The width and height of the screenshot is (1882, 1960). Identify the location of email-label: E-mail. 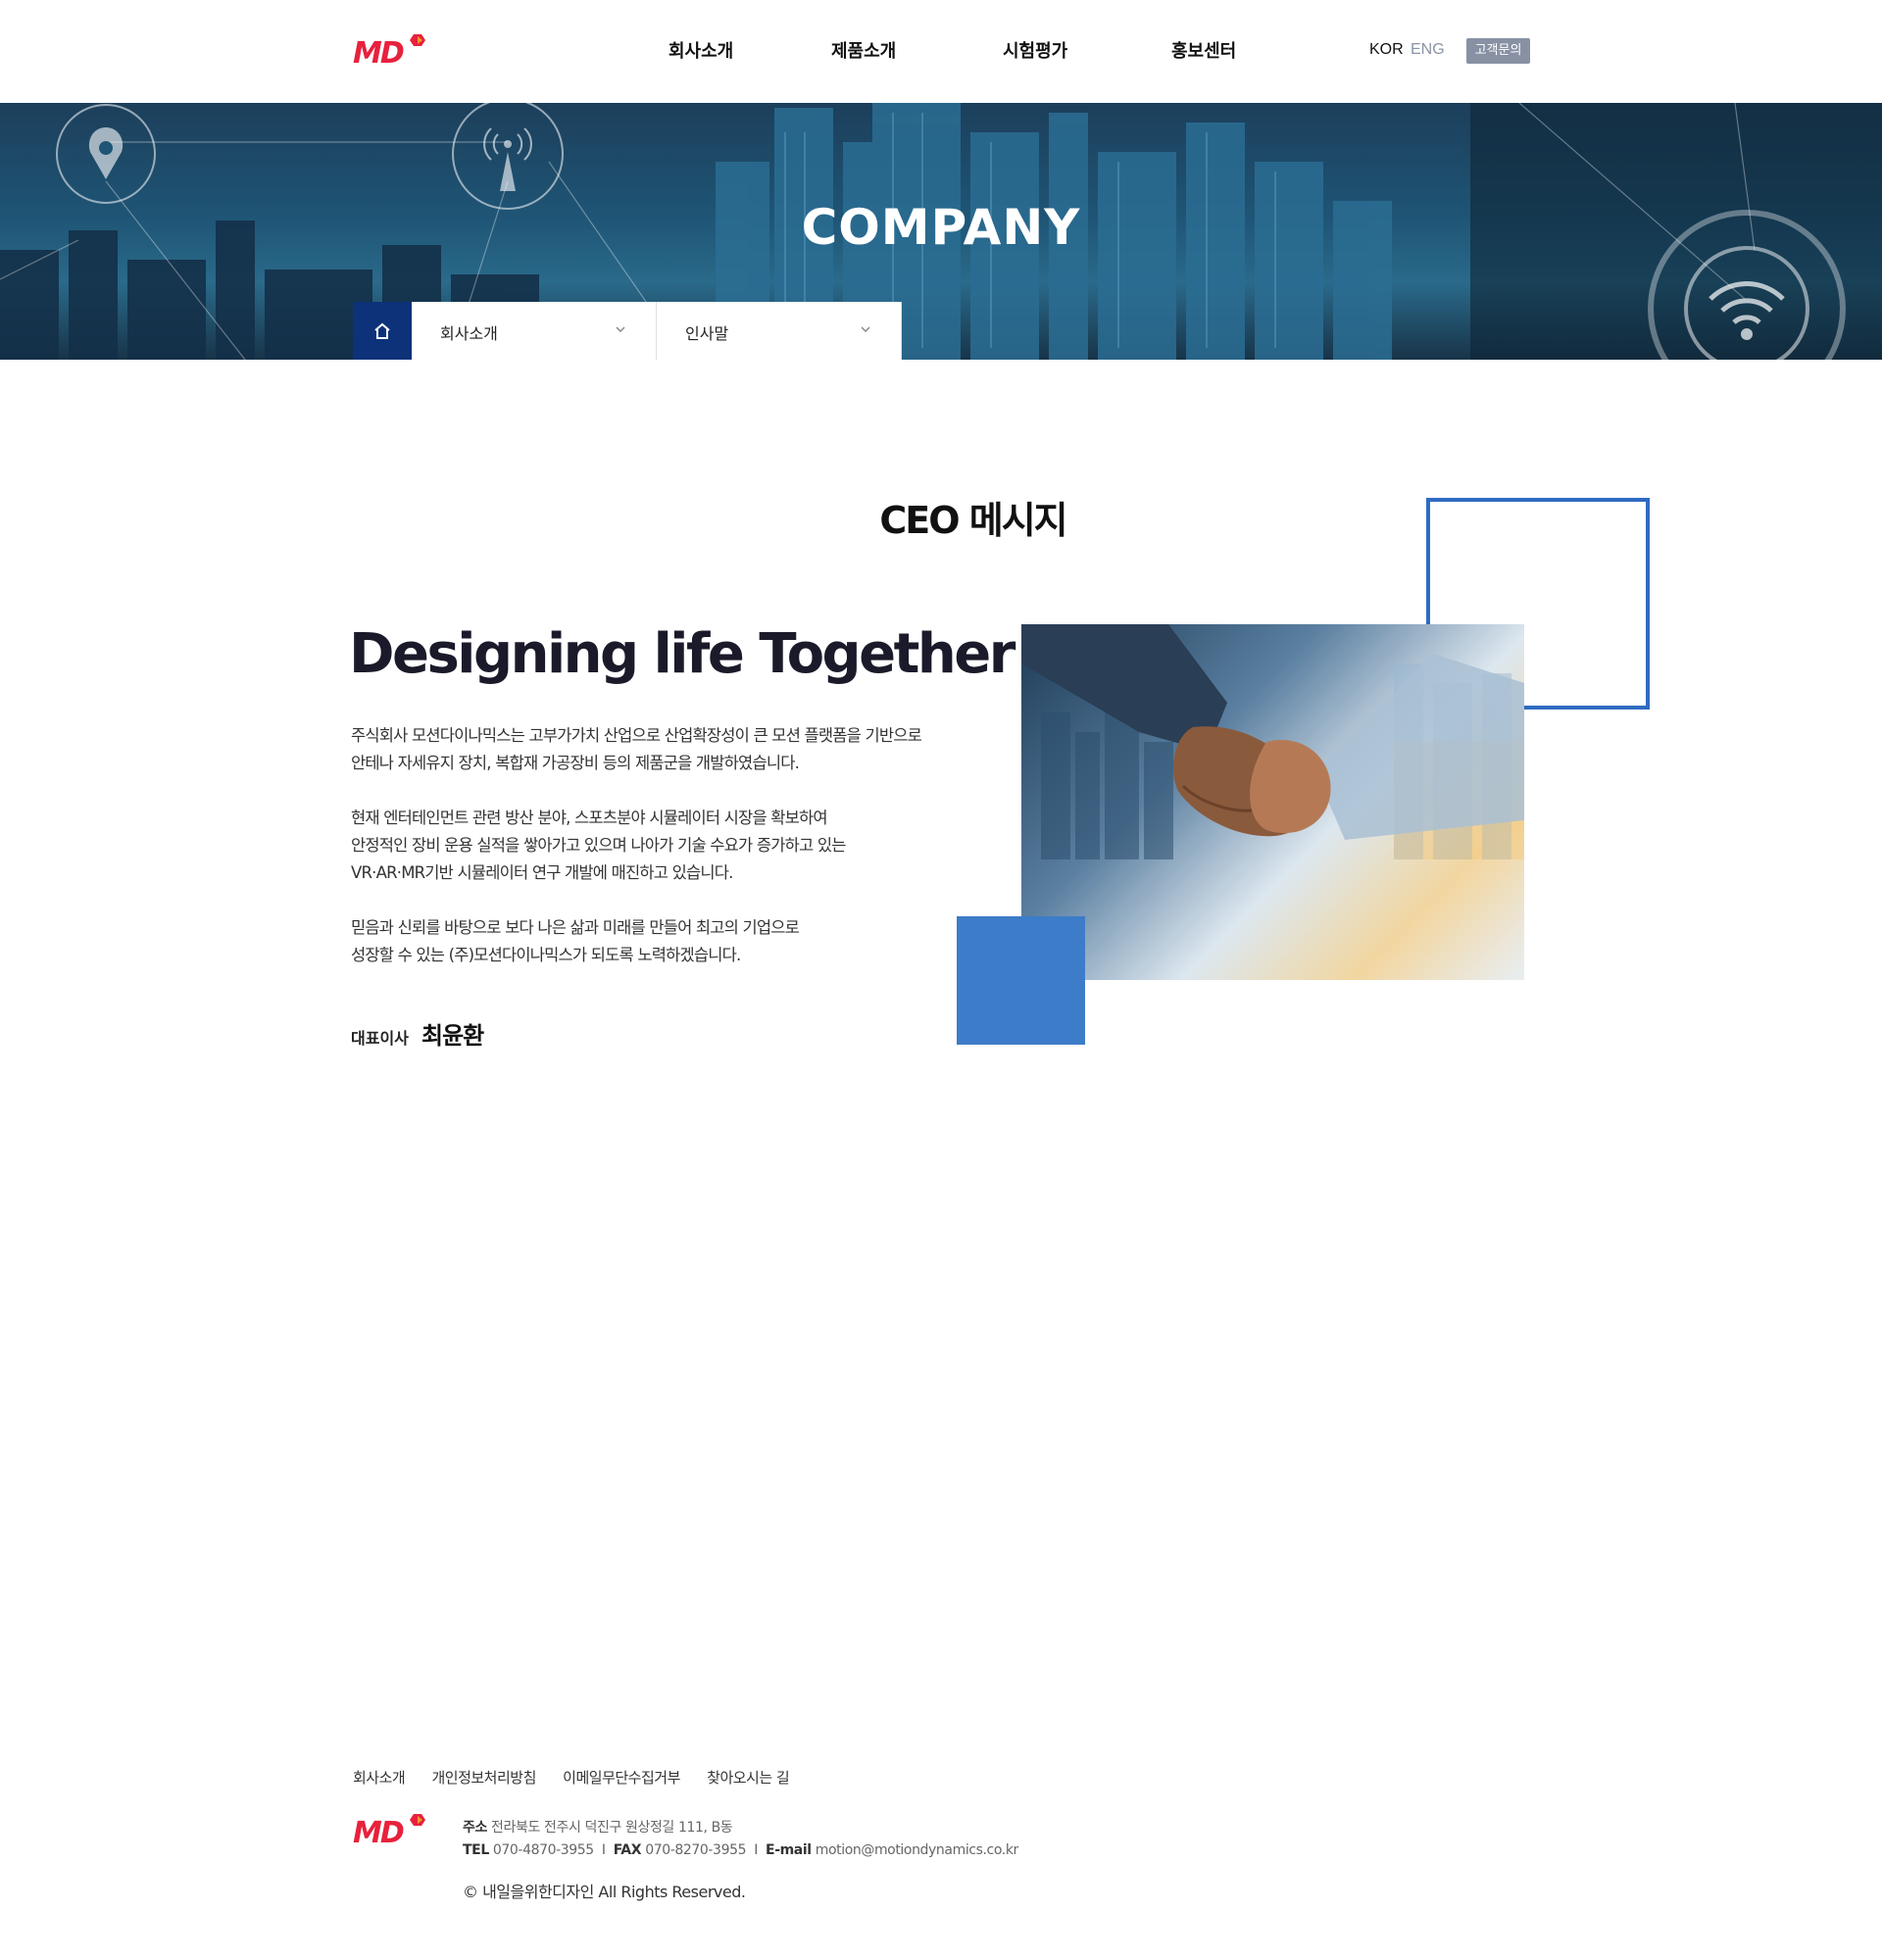
(789, 1850).